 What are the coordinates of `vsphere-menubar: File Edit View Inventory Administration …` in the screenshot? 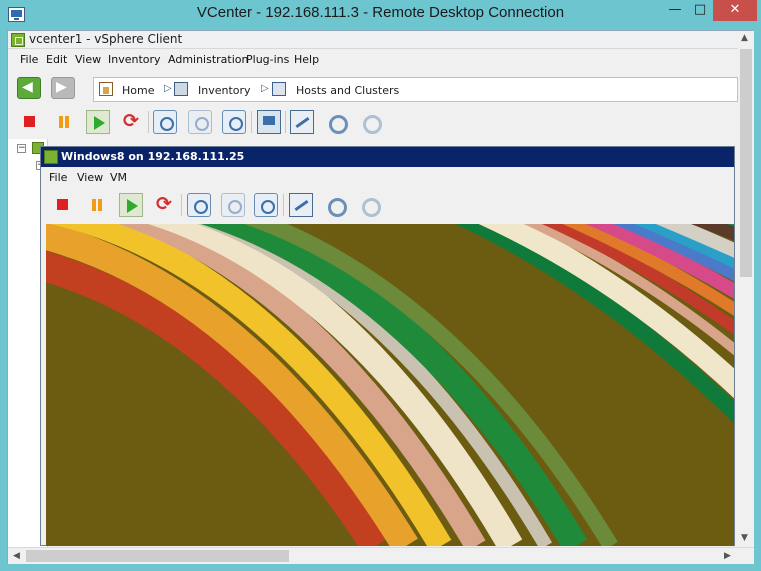 It's located at (373, 61).